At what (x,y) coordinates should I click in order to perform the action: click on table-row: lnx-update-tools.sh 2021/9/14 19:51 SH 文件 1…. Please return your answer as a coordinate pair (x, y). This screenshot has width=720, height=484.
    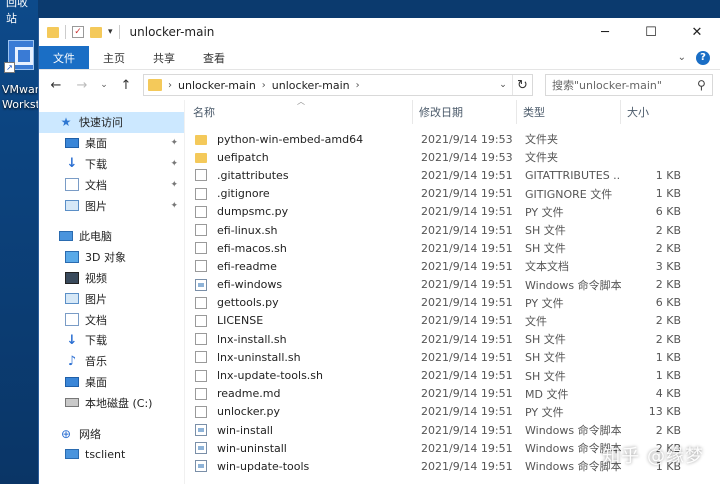
    Looking at the image, I should click on (452, 375).